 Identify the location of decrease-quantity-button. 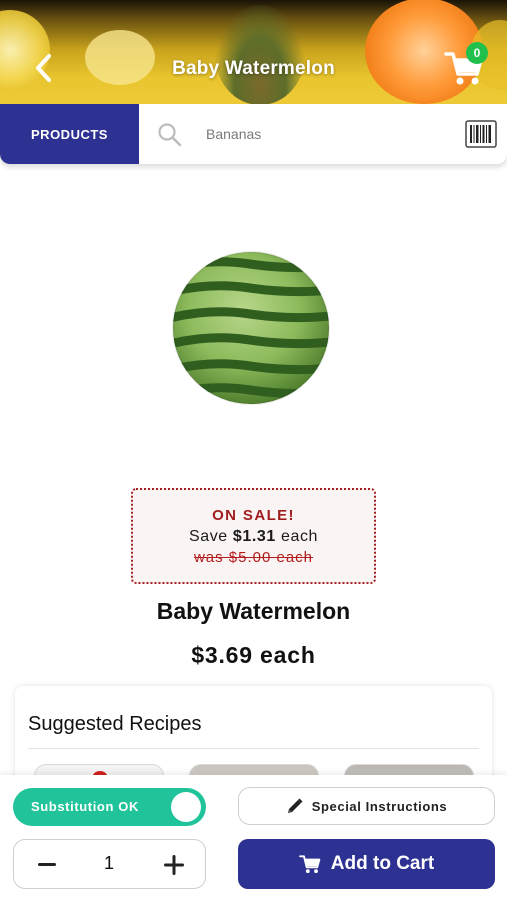
(47, 865).